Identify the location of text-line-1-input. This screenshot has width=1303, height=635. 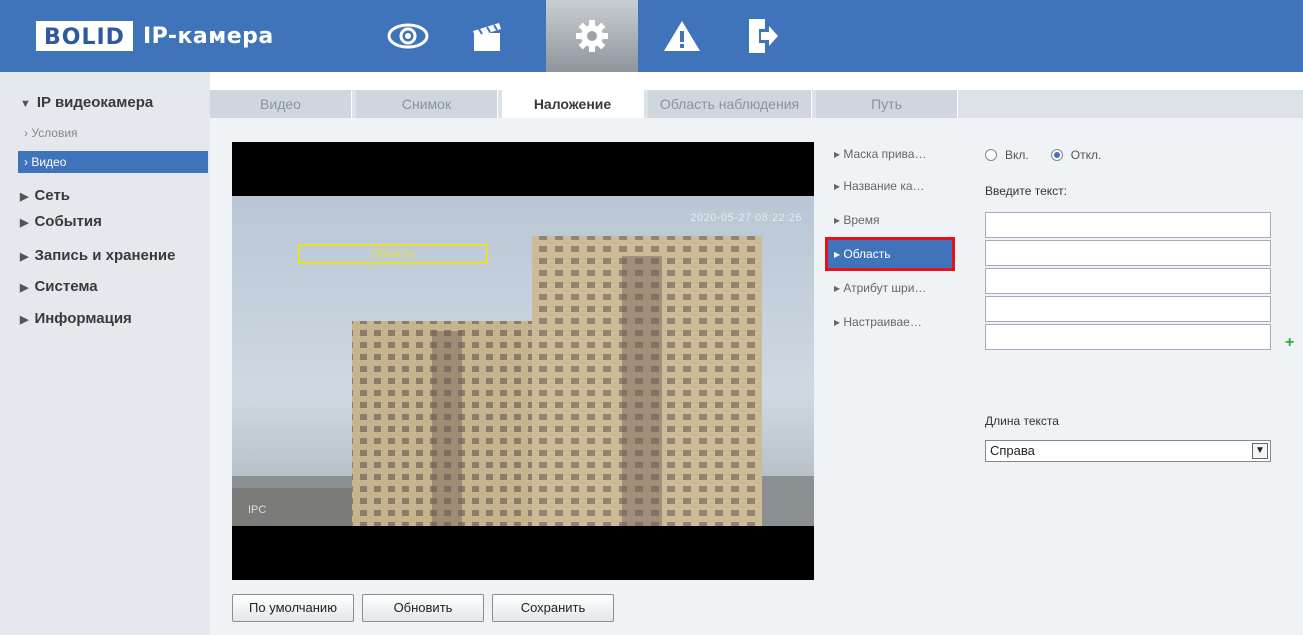
(1128, 225).